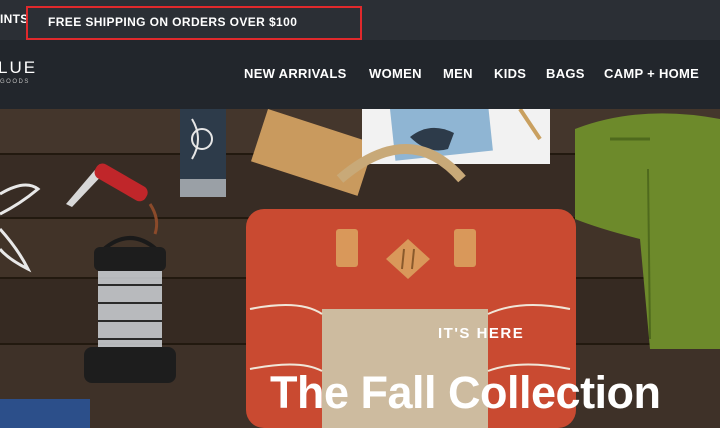 Image resolution: width=720 pixels, height=428 pixels. Describe the element at coordinates (465, 393) in the screenshot. I see `hero-headline: The Fall Collection` at that location.